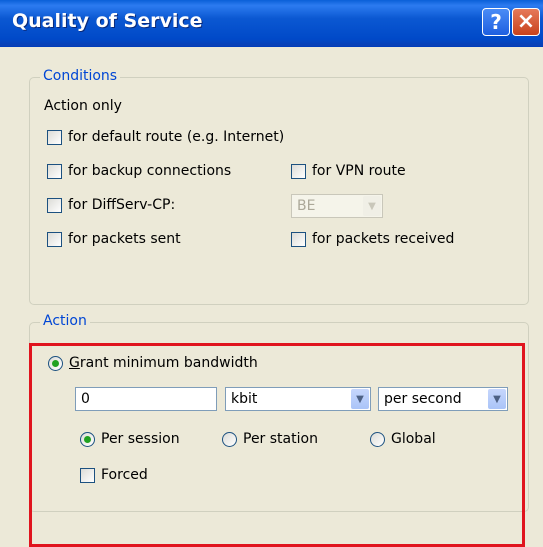 This screenshot has width=543, height=547. I want to click on action-only-label: Action only, so click(83, 106).